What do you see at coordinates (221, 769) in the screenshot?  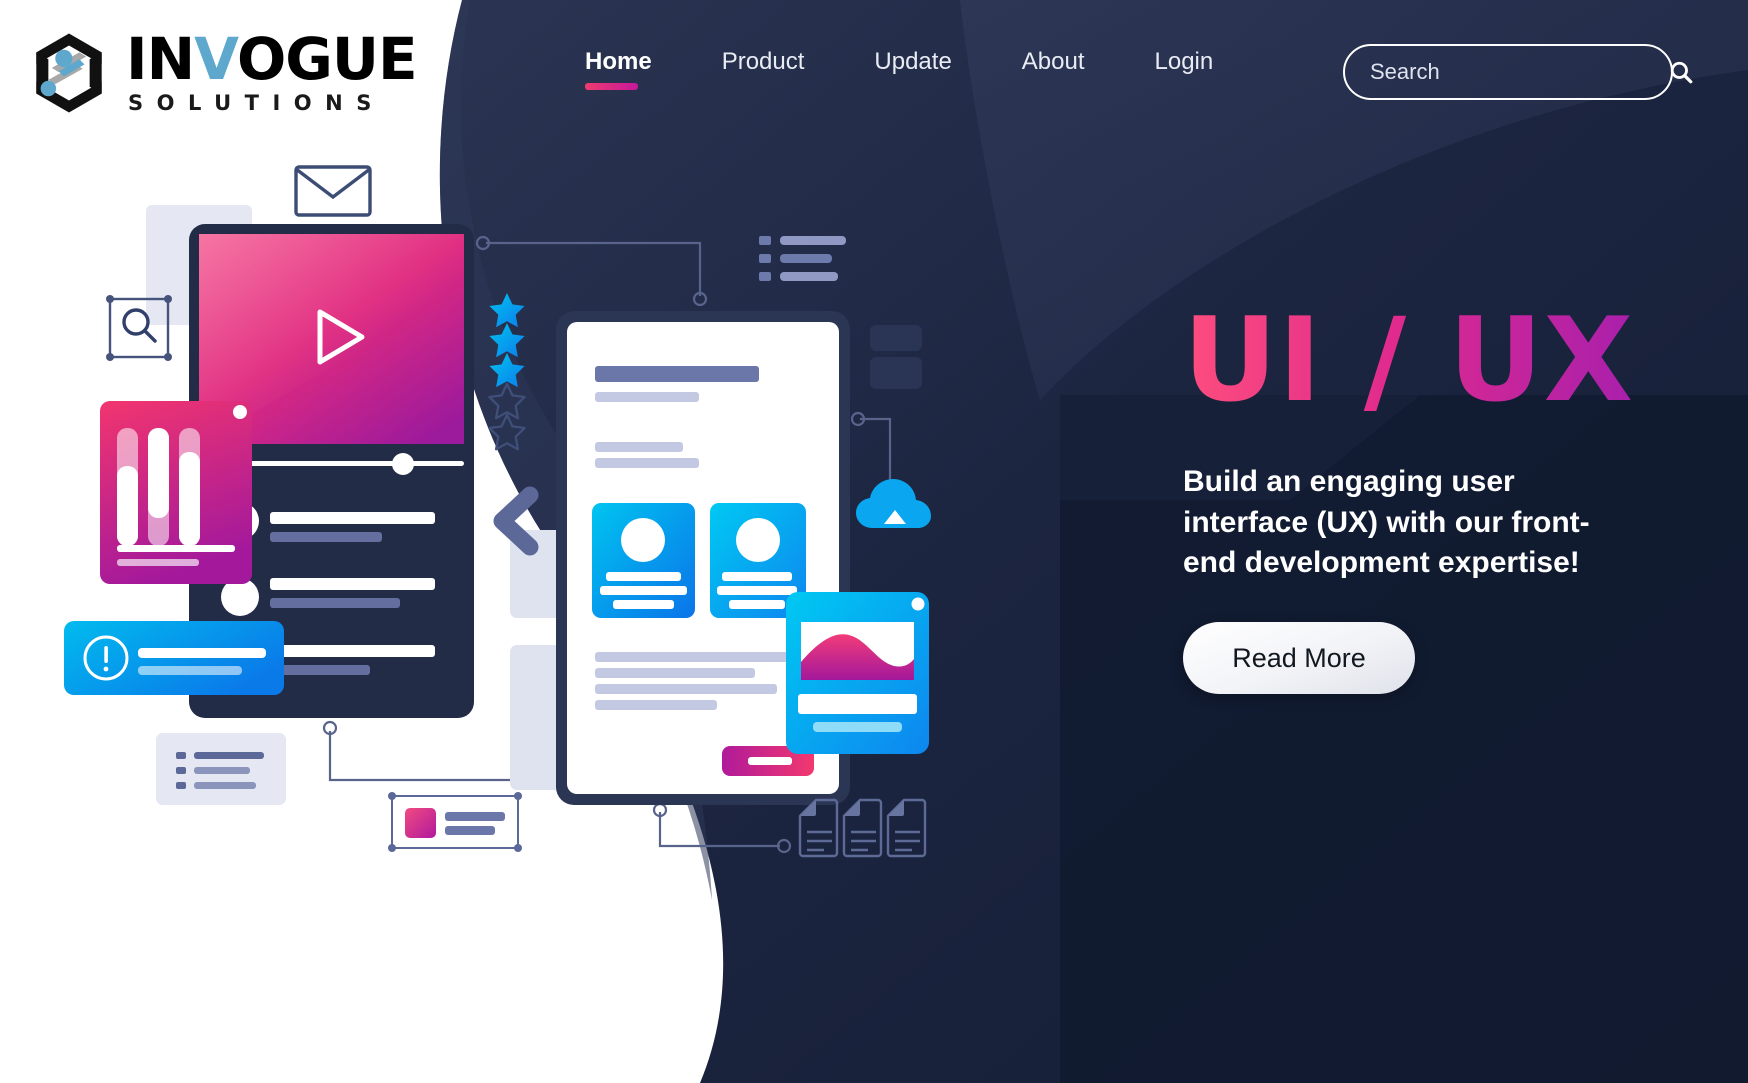 I see `list-card` at bounding box center [221, 769].